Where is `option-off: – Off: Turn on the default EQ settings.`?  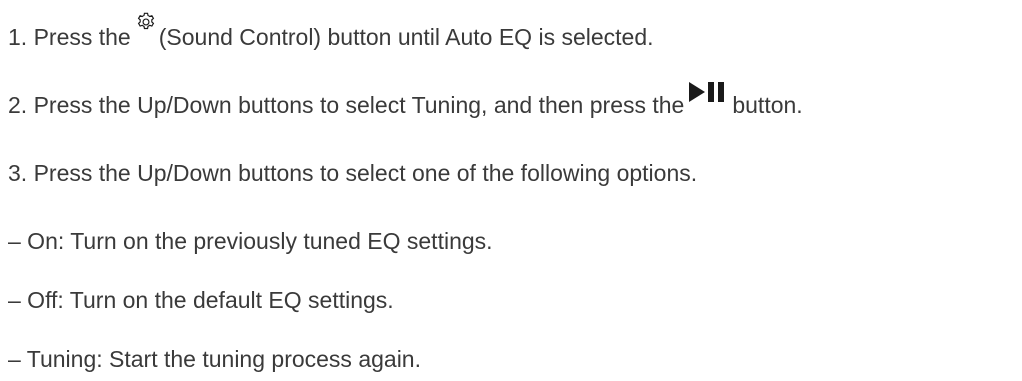
option-off: – Off: Turn on the default EQ settings. is located at coordinates (201, 300).